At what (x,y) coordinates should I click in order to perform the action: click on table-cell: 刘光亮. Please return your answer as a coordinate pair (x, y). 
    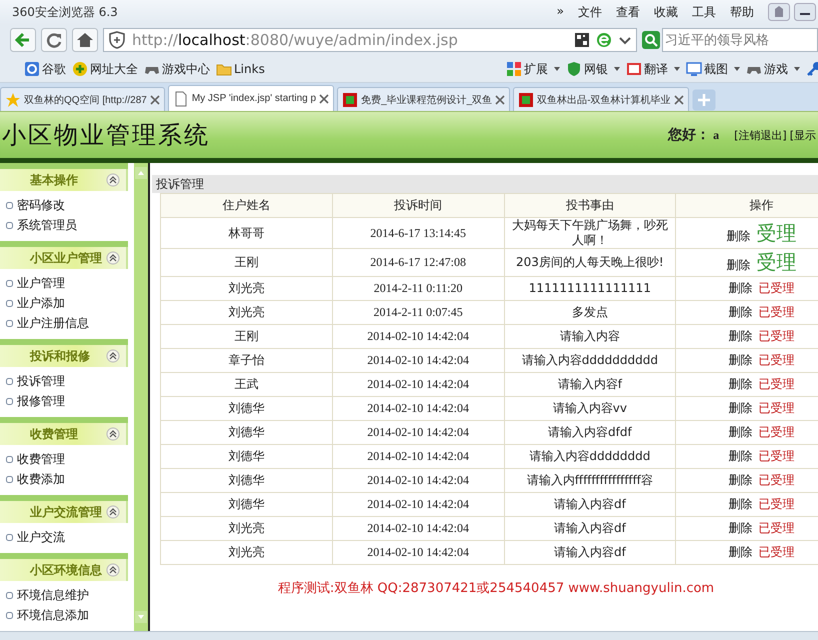
    Looking at the image, I should click on (246, 528).